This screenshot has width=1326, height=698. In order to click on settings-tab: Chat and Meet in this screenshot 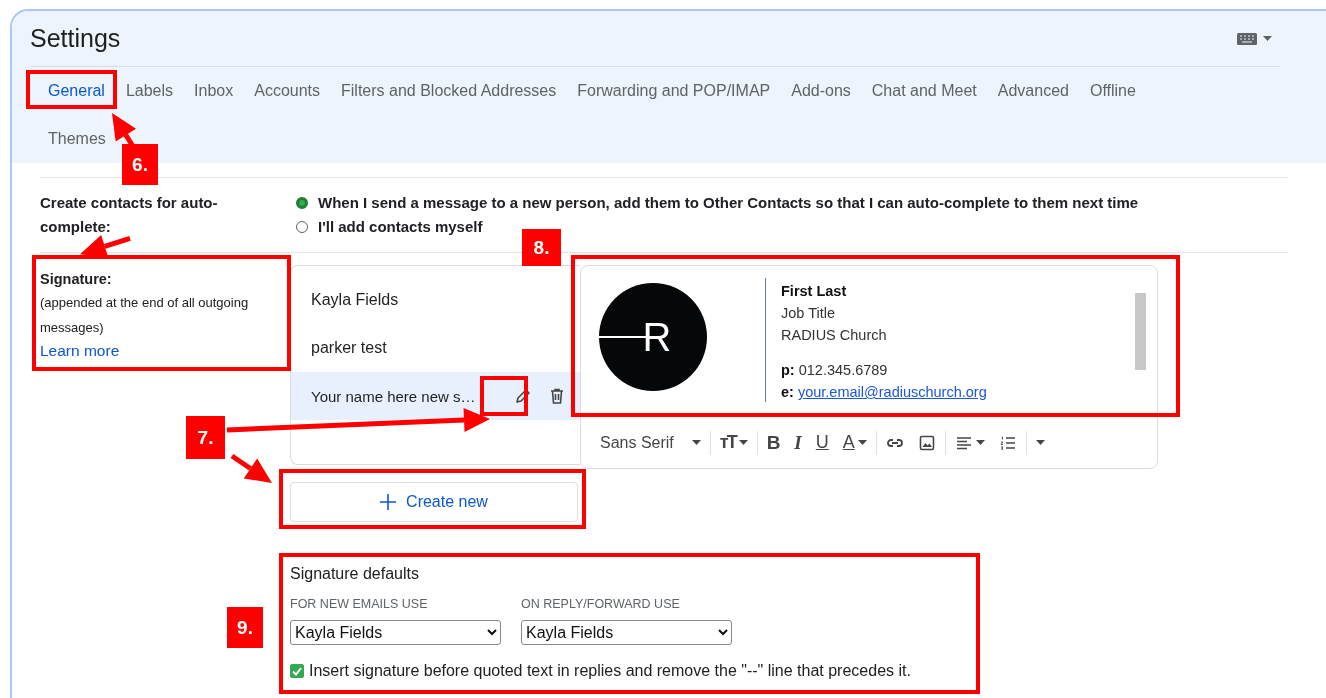, I will do `click(924, 91)`.